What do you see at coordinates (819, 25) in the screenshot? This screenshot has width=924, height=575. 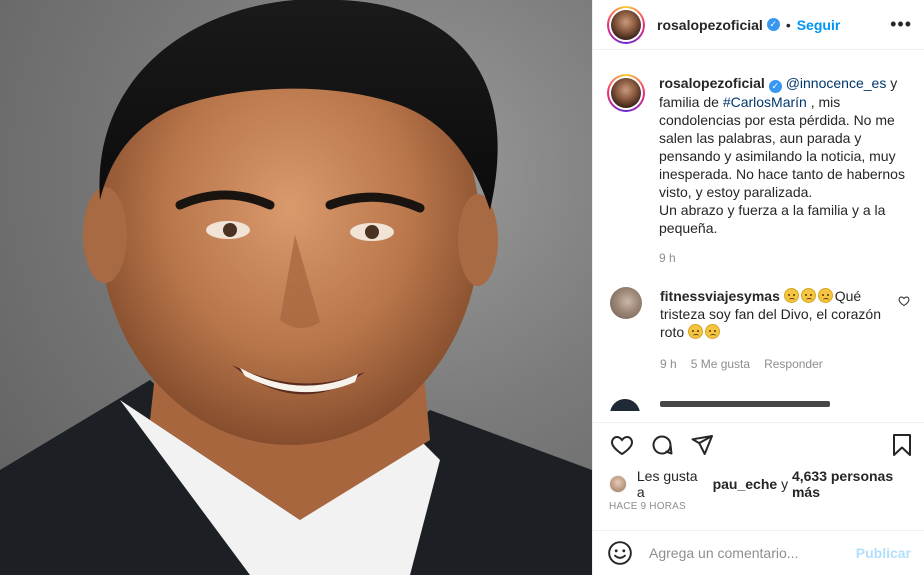 I see `follow-button: Seguir` at bounding box center [819, 25].